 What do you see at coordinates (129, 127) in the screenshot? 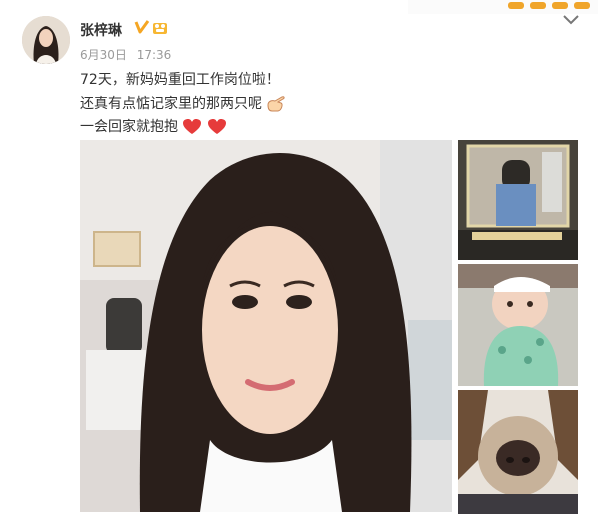
I see `post-text: 一会回家就抱抱` at bounding box center [129, 127].